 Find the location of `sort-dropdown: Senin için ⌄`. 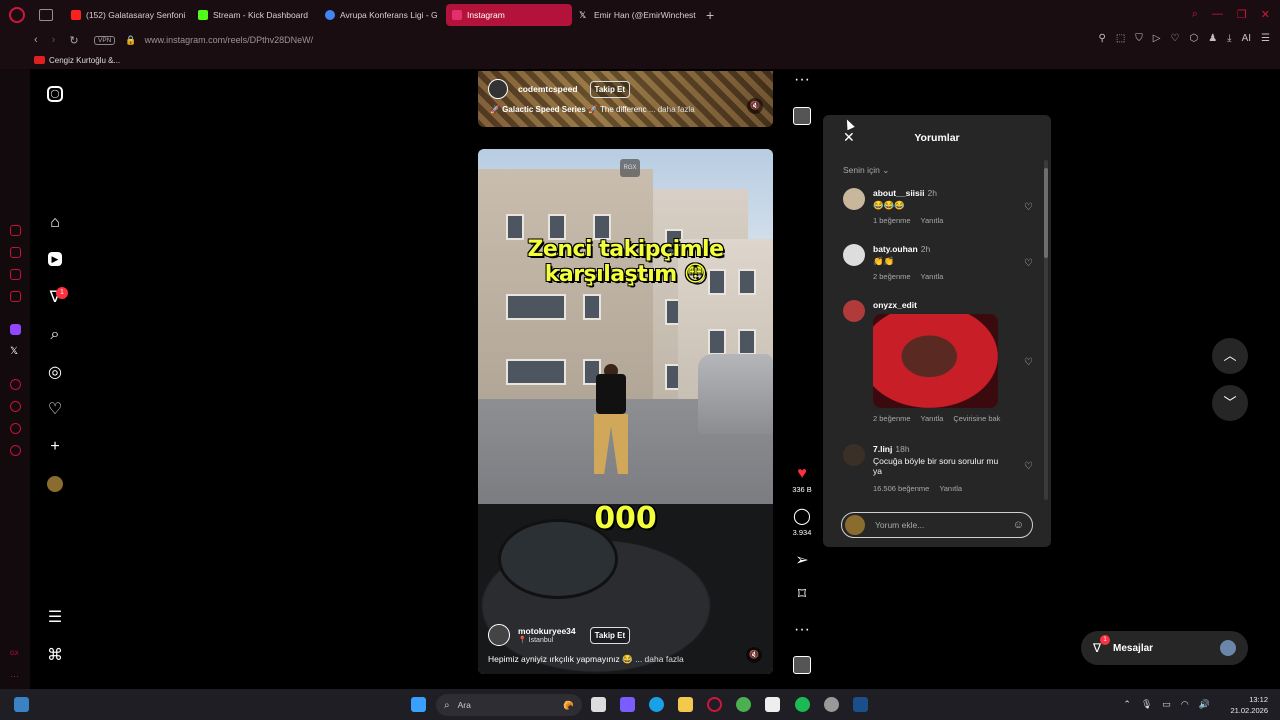

sort-dropdown: Senin için ⌄ is located at coordinates (866, 170).